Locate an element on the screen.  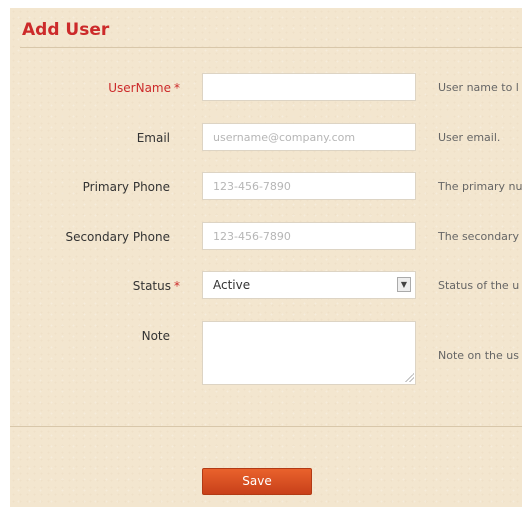
secondary-phone-label: Secondary Phone is located at coordinates (117, 237).